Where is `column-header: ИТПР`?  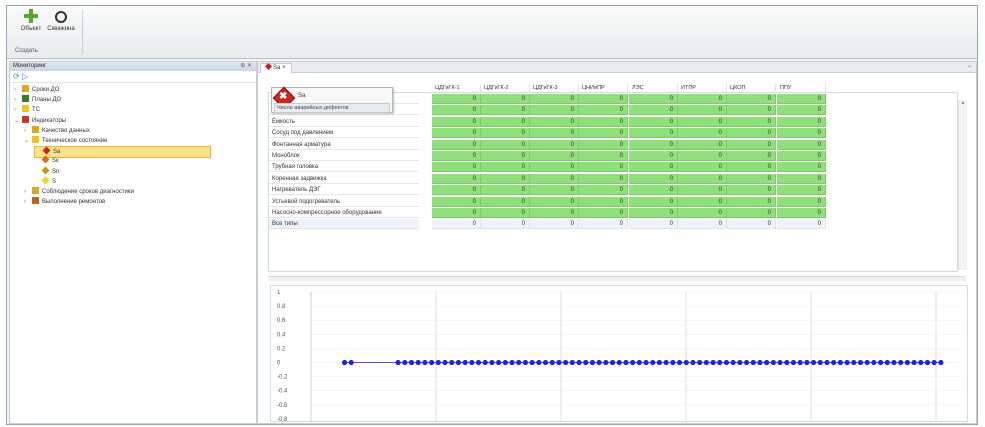 column-header: ИТПР is located at coordinates (702, 88).